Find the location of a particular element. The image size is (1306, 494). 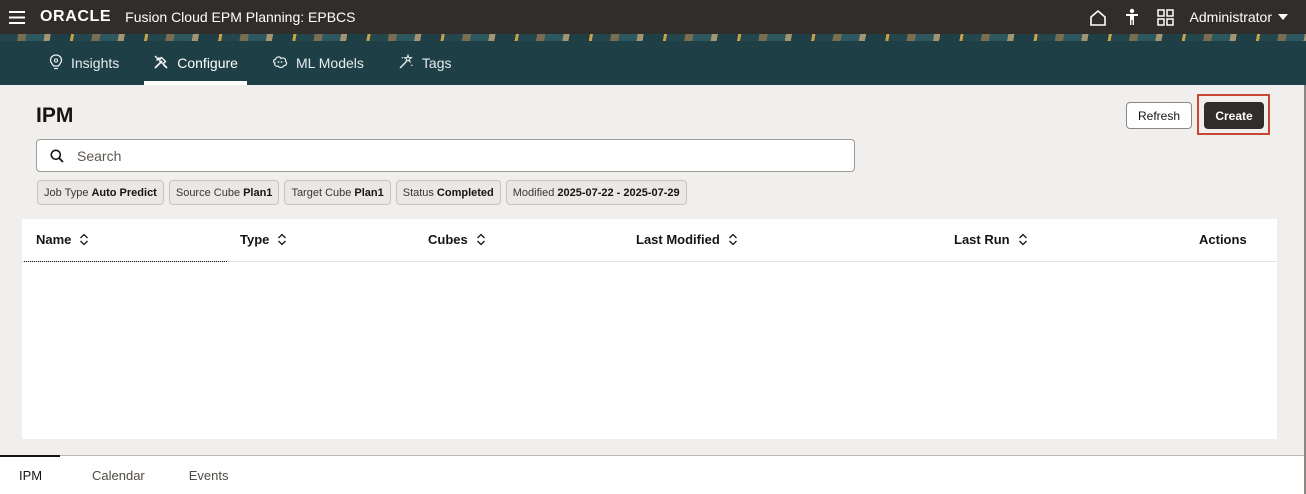

module-nav: Insights Configure ML Models Tags is located at coordinates (653, 63).